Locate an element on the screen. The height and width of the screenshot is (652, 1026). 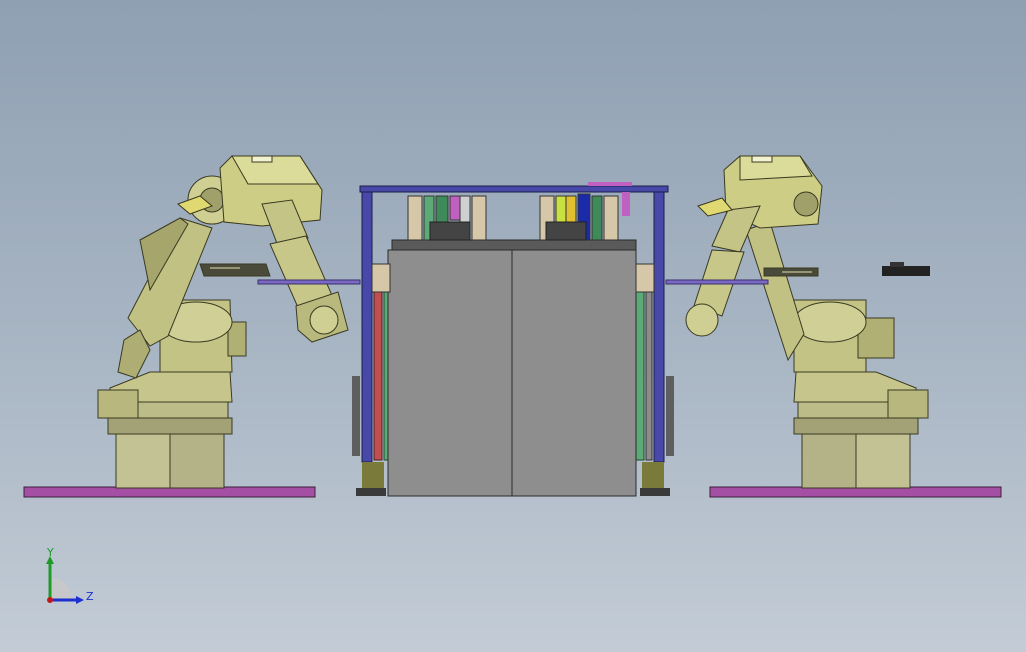
tool-rod-left is located at coordinates (309, 282).